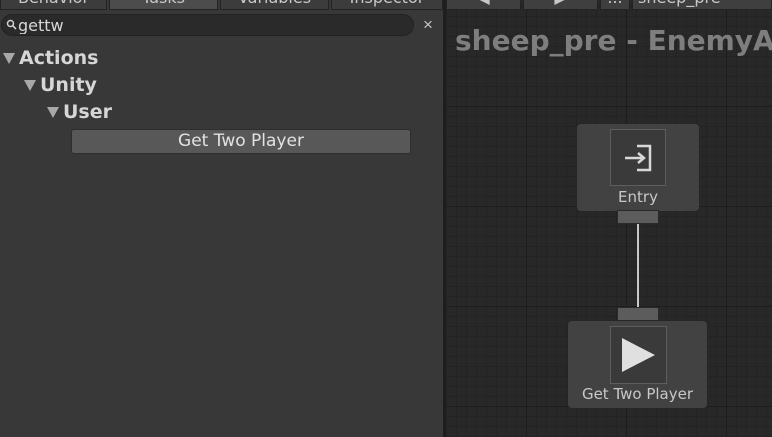 The height and width of the screenshot is (437, 772). I want to click on category-label: User, so click(87, 112).